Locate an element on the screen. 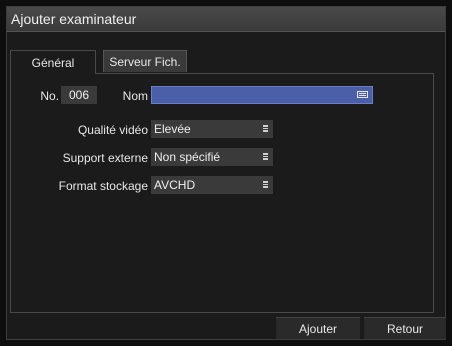 The width and height of the screenshot is (452, 346). storage-format-label: Format stockage is located at coordinates (103, 186).